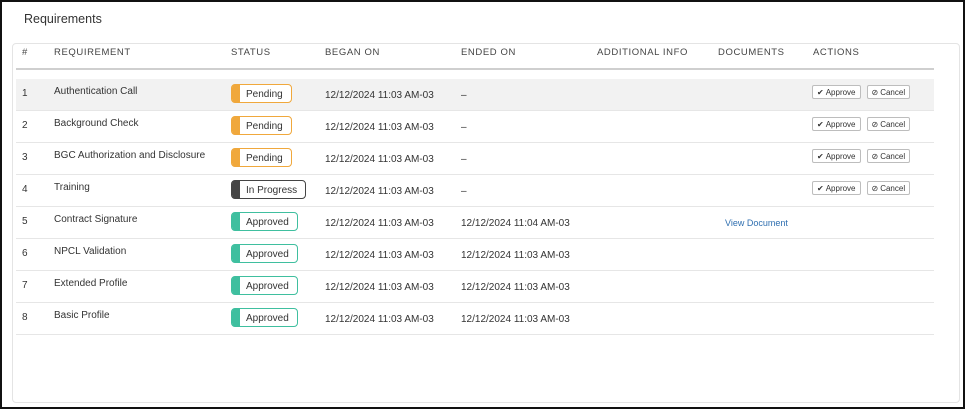 The image size is (965, 409). Describe the element at coordinates (92, 52) in the screenshot. I see `column-header-requirement: REQUIREMENT` at that location.